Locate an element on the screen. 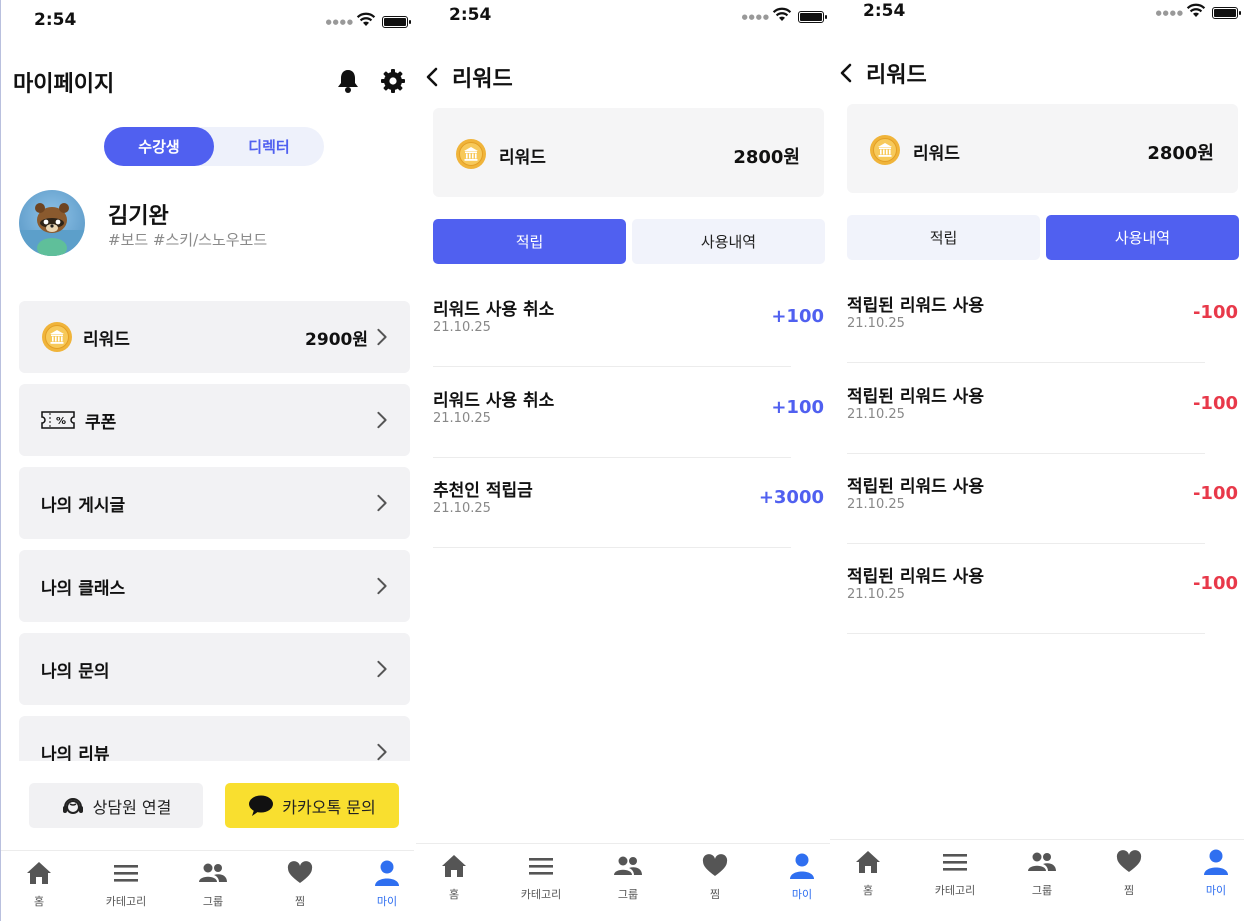 This screenshot has width=1259, height=921. kakao-inquiry-button: 카카오톡 문의 is located at coordinates (312, 805).